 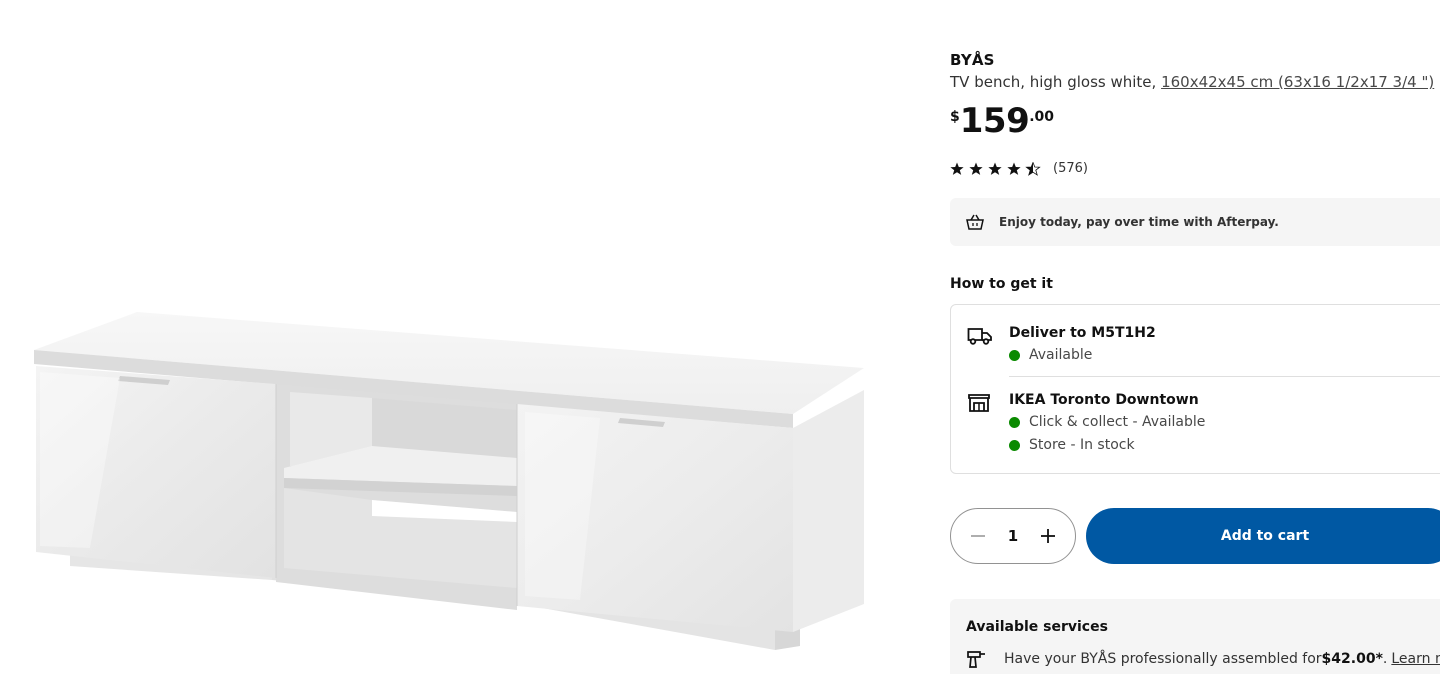 I want to click on store-stock-status-text: Store - In stock, so click(x=1082, y=445).